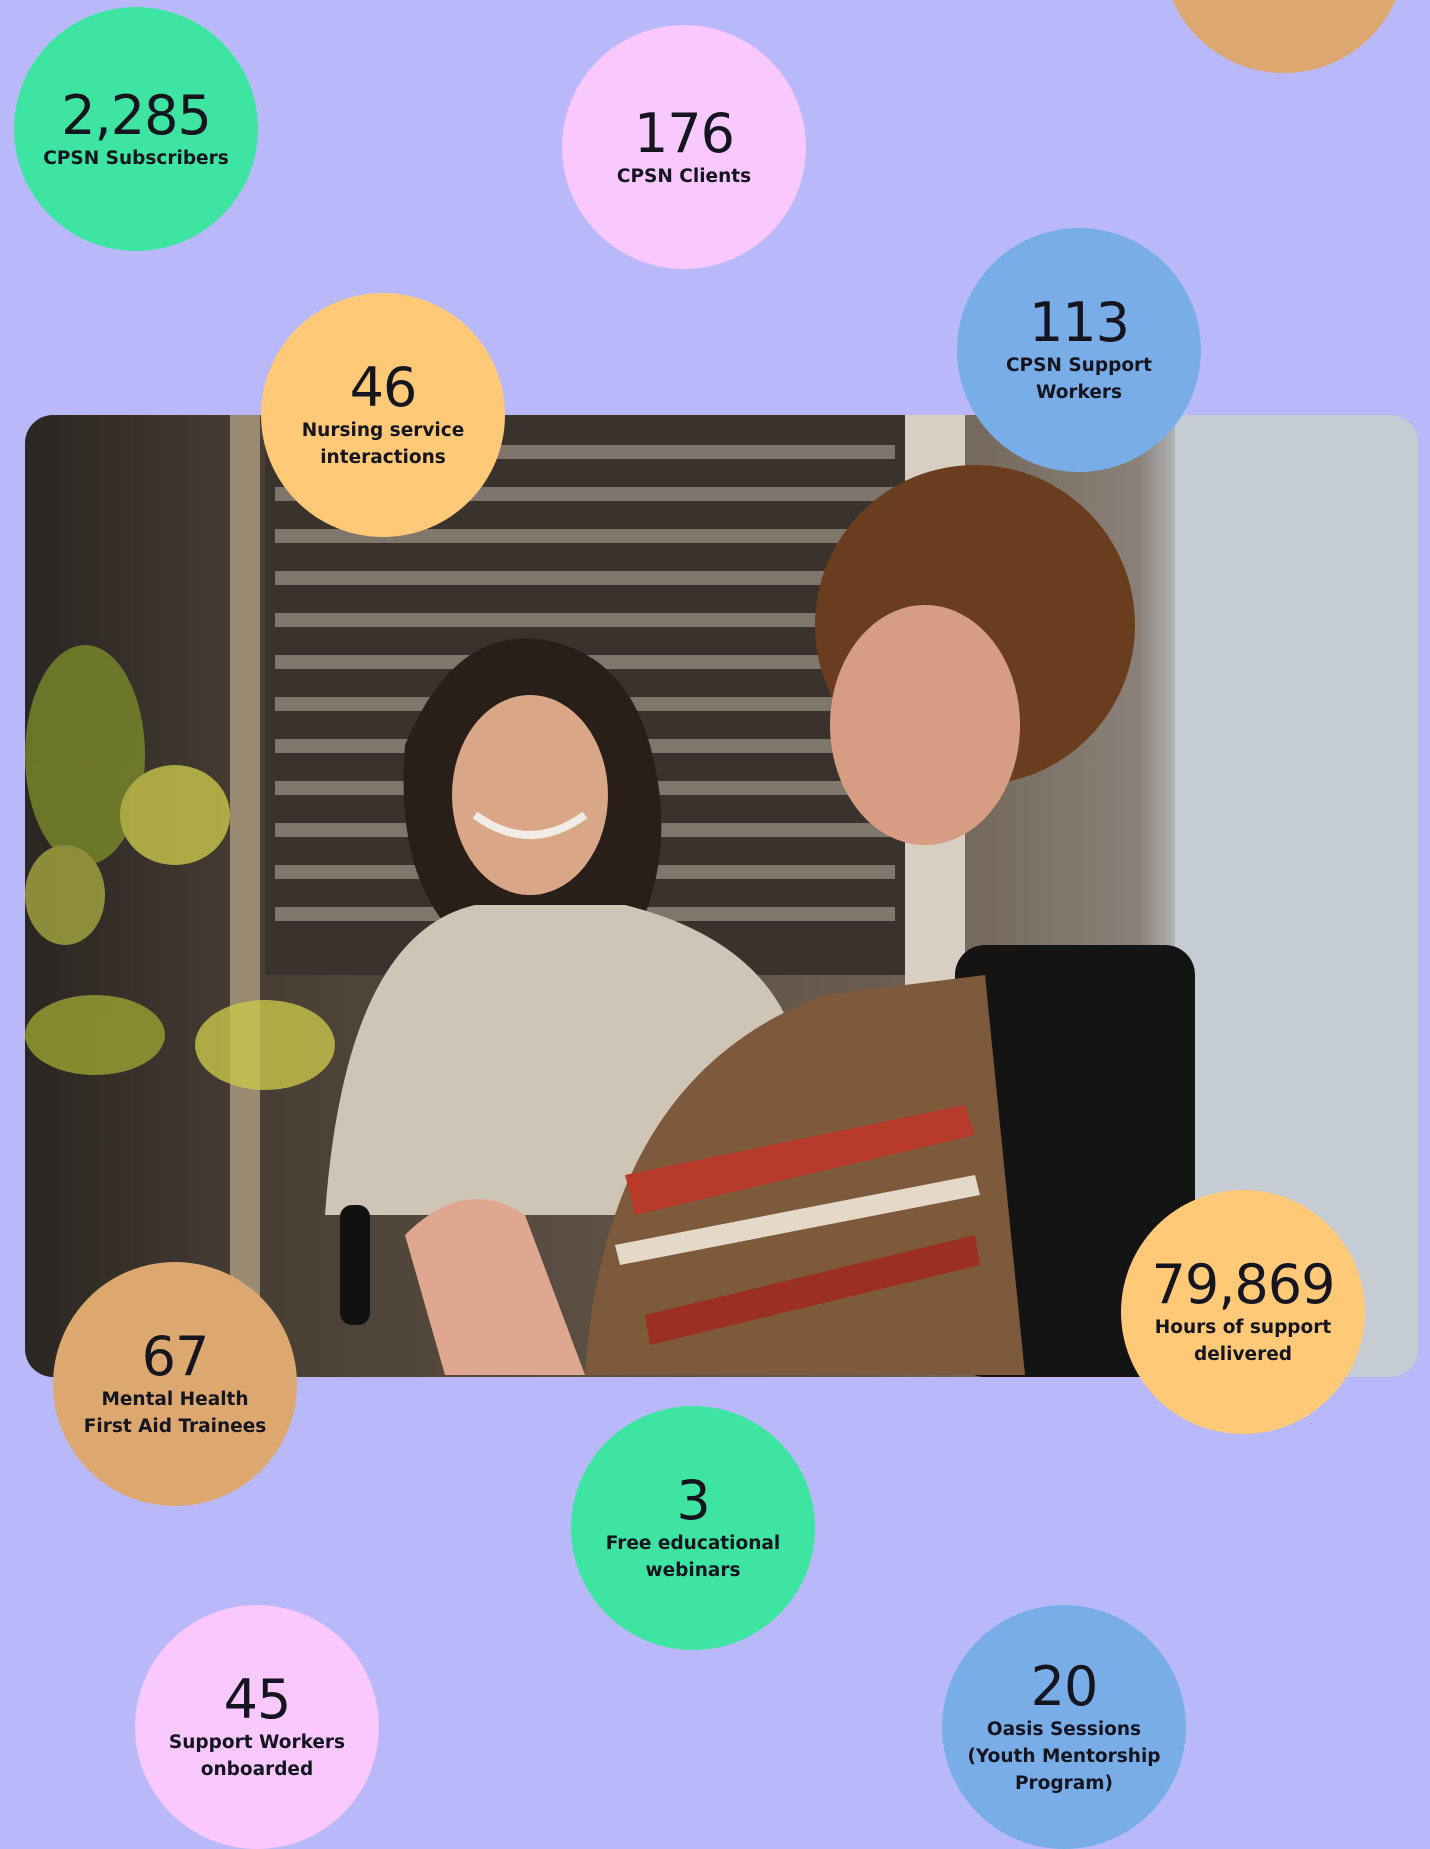 The width and height of the screenshot is (1430, 1849). What do you see at coordinates (1243, 1341) in the screenshot?
I see `stat-label: Hours of support delivered` at bounding box center [1243, 1341].